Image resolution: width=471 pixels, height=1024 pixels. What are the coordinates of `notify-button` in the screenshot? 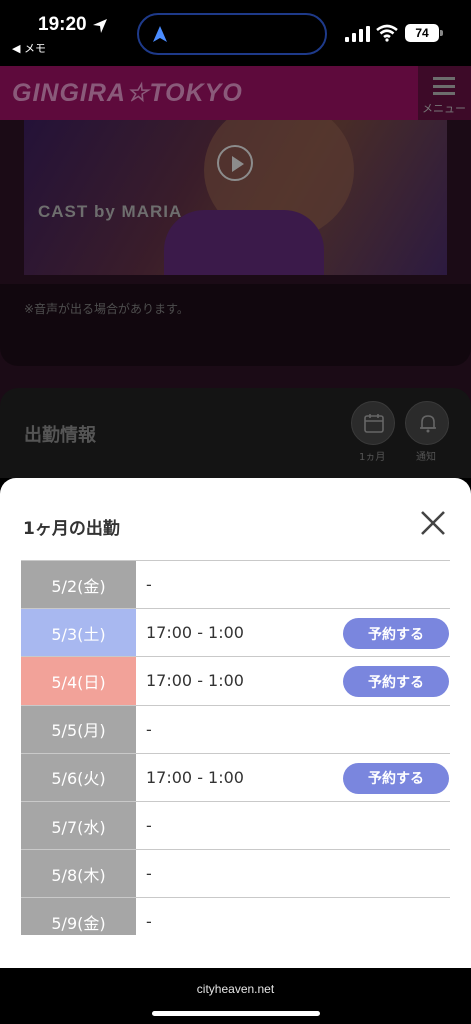 It's located at (427, 423).